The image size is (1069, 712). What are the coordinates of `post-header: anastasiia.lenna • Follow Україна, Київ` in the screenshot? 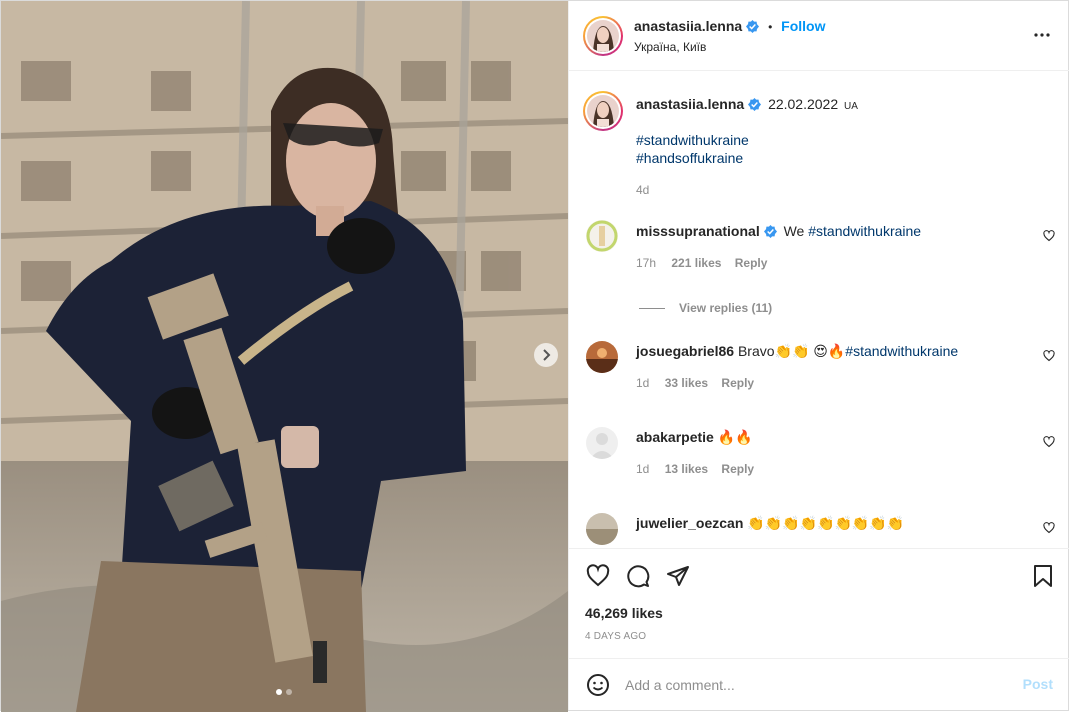 It's located at (819, 36).